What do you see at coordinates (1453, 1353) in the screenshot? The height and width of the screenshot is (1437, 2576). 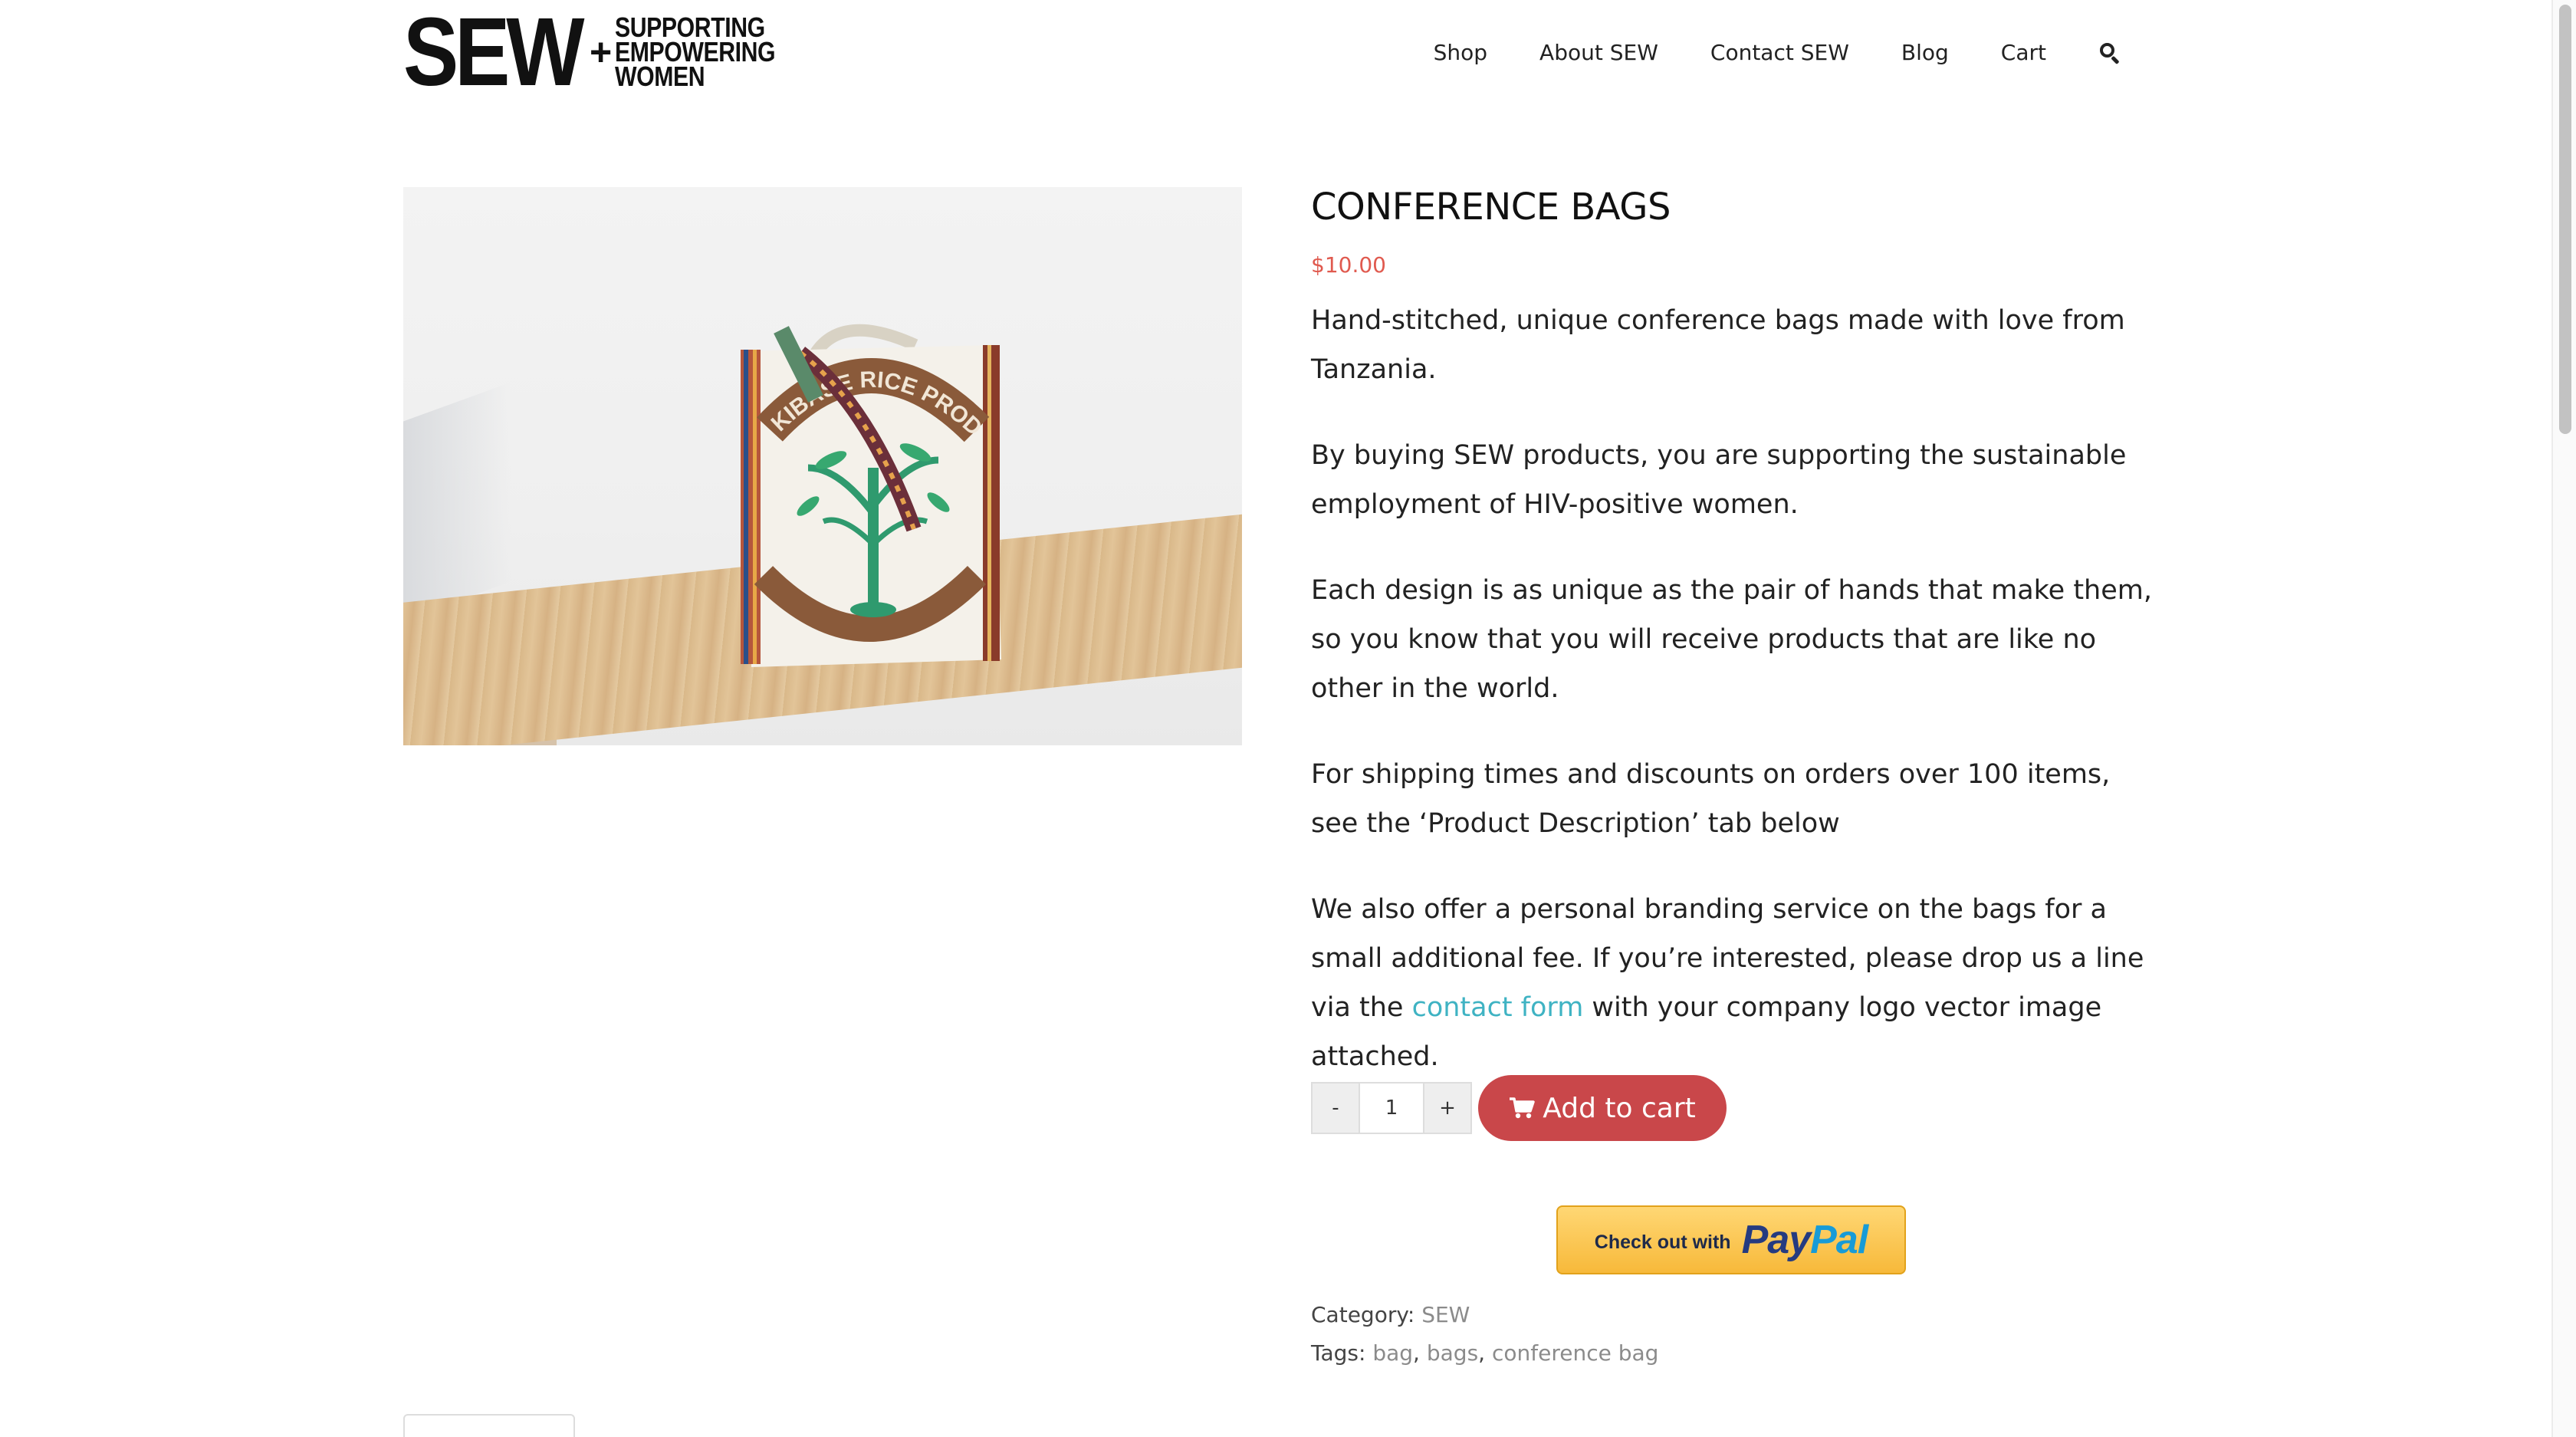 I see `tag-link: bags` at bounding box center [1453, 1353].